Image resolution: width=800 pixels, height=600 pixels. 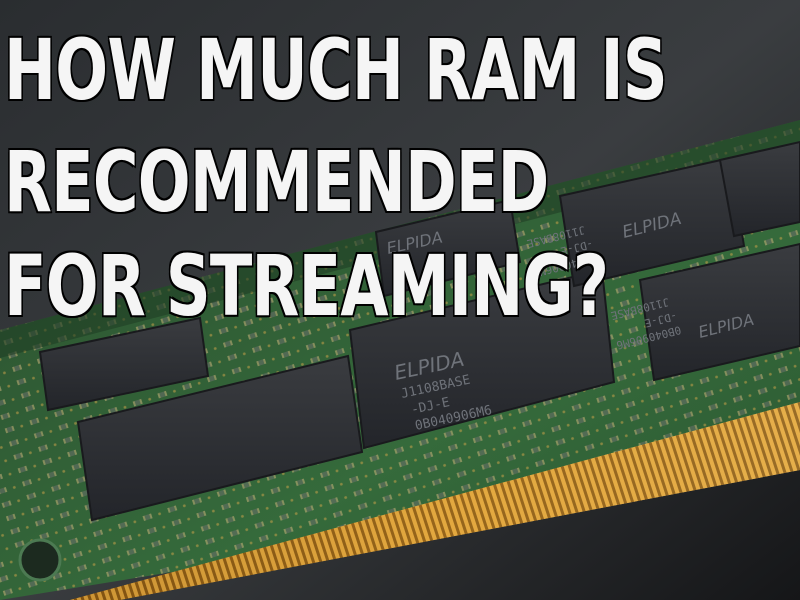 I want to click on pcb-notch-hole, so click(x=40, y=560).